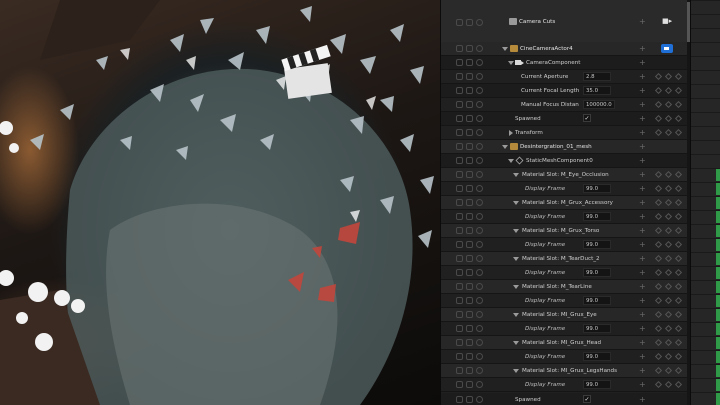  Describe the element at coordinates (566, 203) in the screenshot. I see `material-slot-track: Material Slot: M_Grux_Accessory +` at that location.